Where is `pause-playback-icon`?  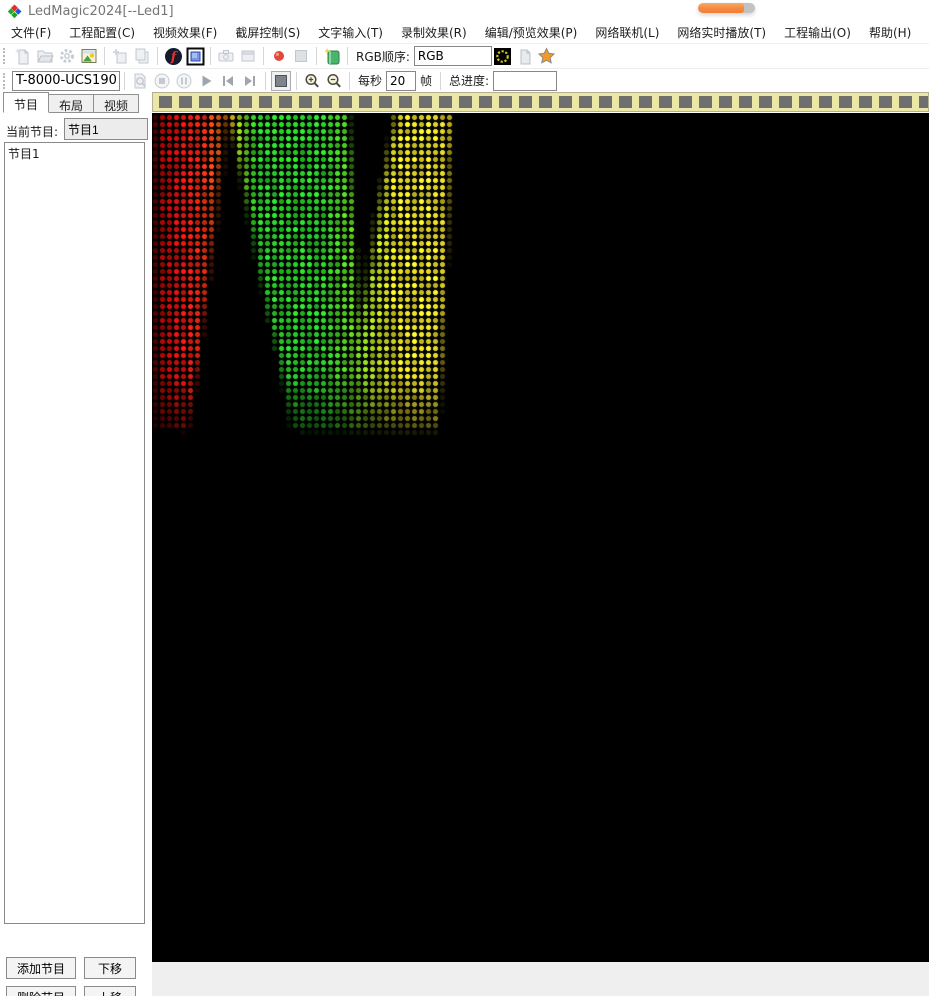
pause-playback-icon is located at coordinates (184, 81).